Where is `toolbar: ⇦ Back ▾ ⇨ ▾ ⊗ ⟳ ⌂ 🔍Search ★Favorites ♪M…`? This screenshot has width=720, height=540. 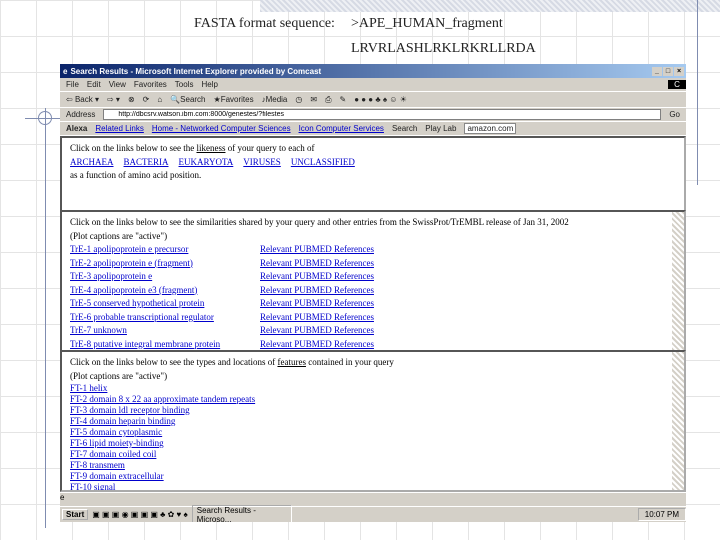
toolbar: ⇦ Back ▾ ⇨ ▾ ⊗ ⟳ ⌂ 🔍Search ★Favorites ♪M… is located at coordinates (373, 100).